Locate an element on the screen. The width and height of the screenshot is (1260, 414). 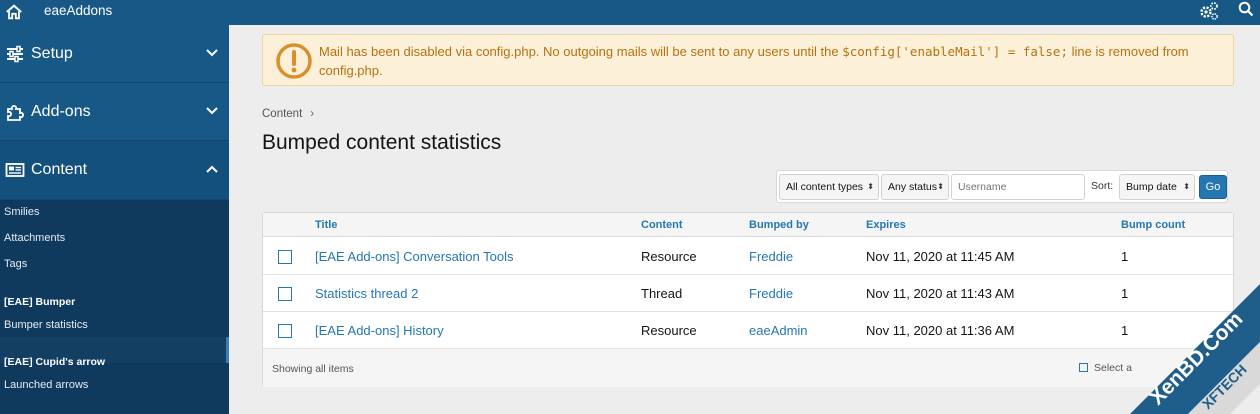
sidebar-section-label: Setup is located at coordinates (52, 53).